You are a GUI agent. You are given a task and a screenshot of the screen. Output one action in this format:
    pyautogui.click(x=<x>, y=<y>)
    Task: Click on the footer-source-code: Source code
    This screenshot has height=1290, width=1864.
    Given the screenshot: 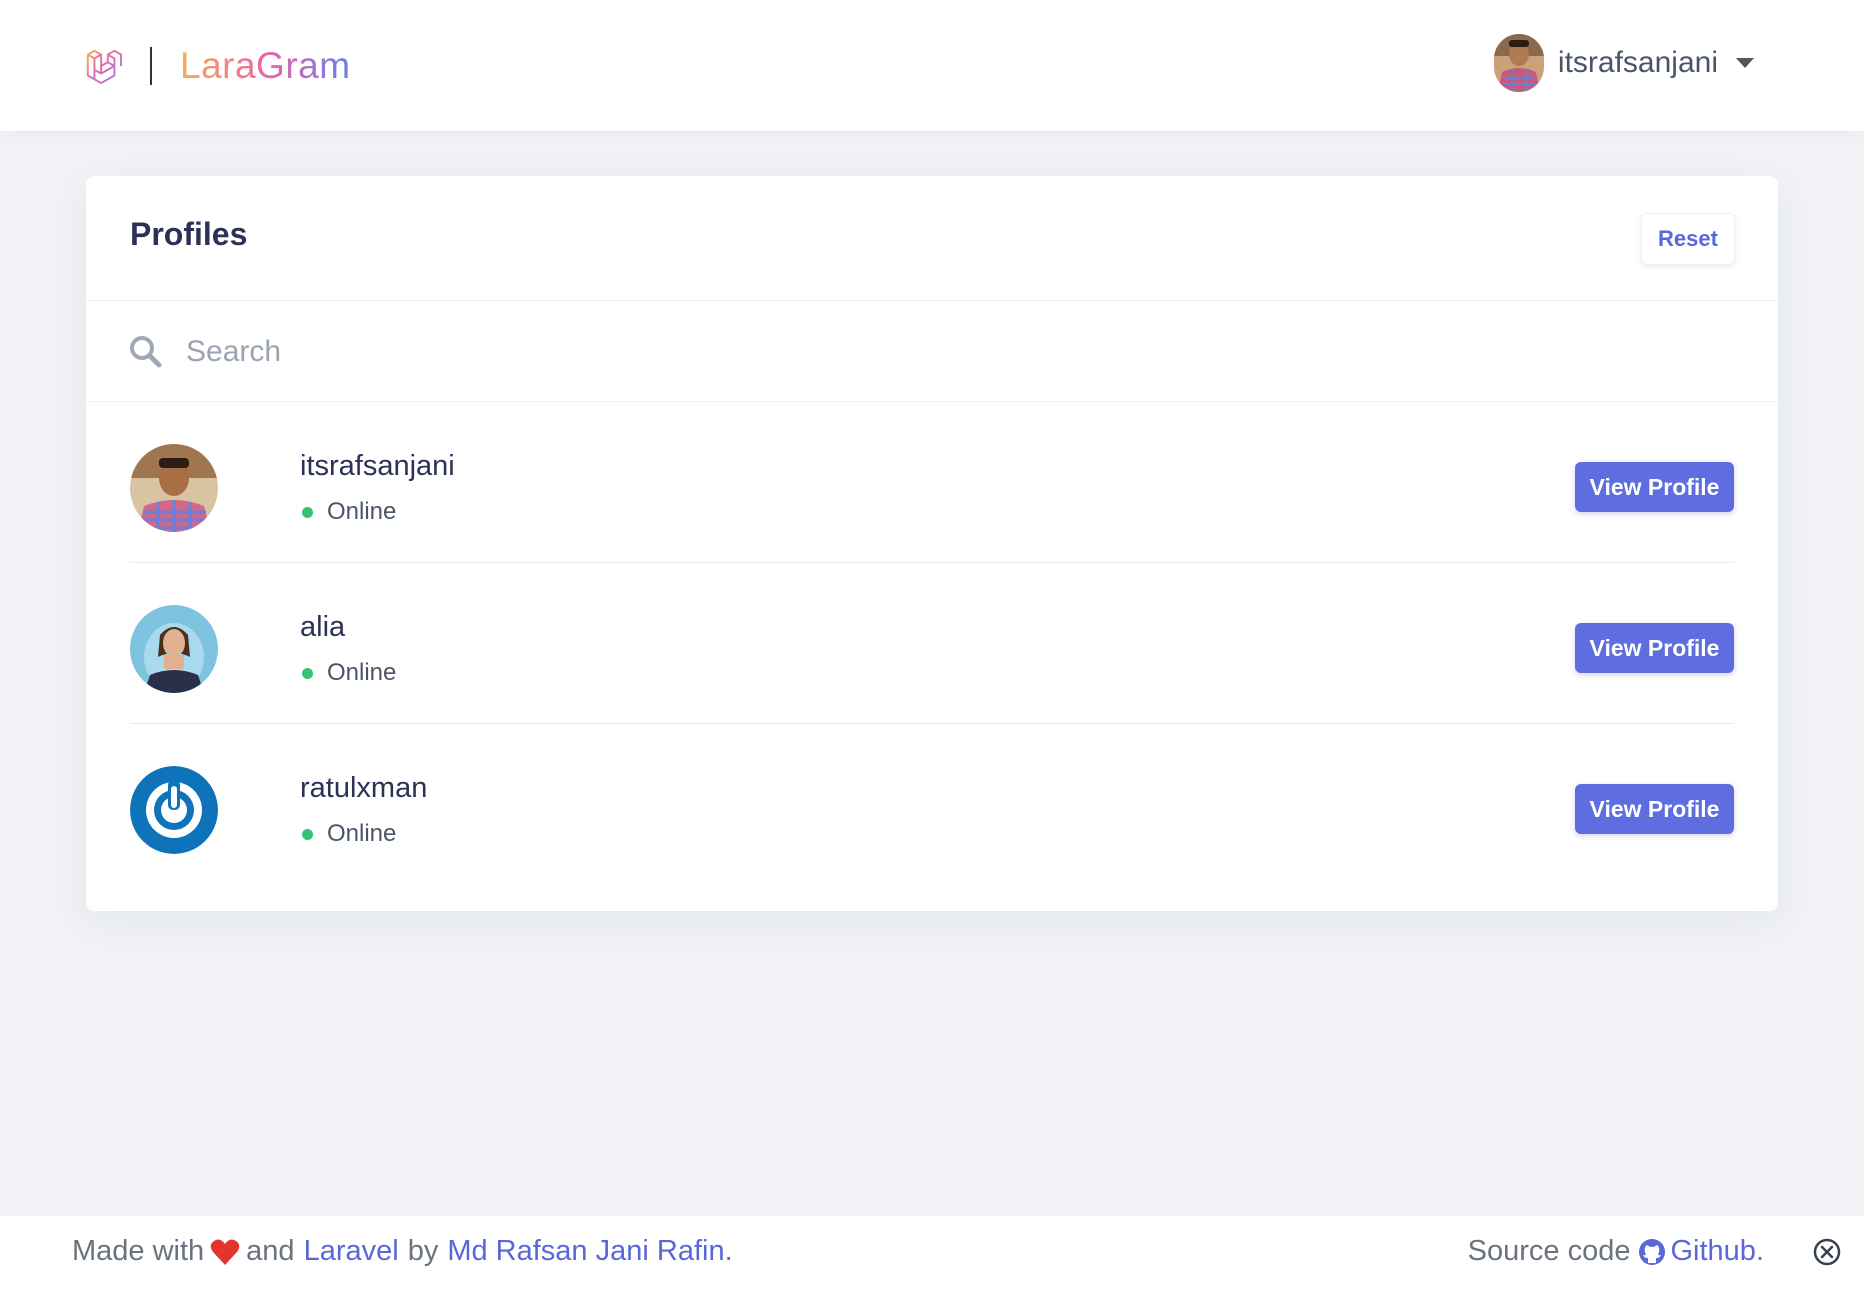 What is the action you would take?
    pyautogui.click(x=1549, y=1251)
    